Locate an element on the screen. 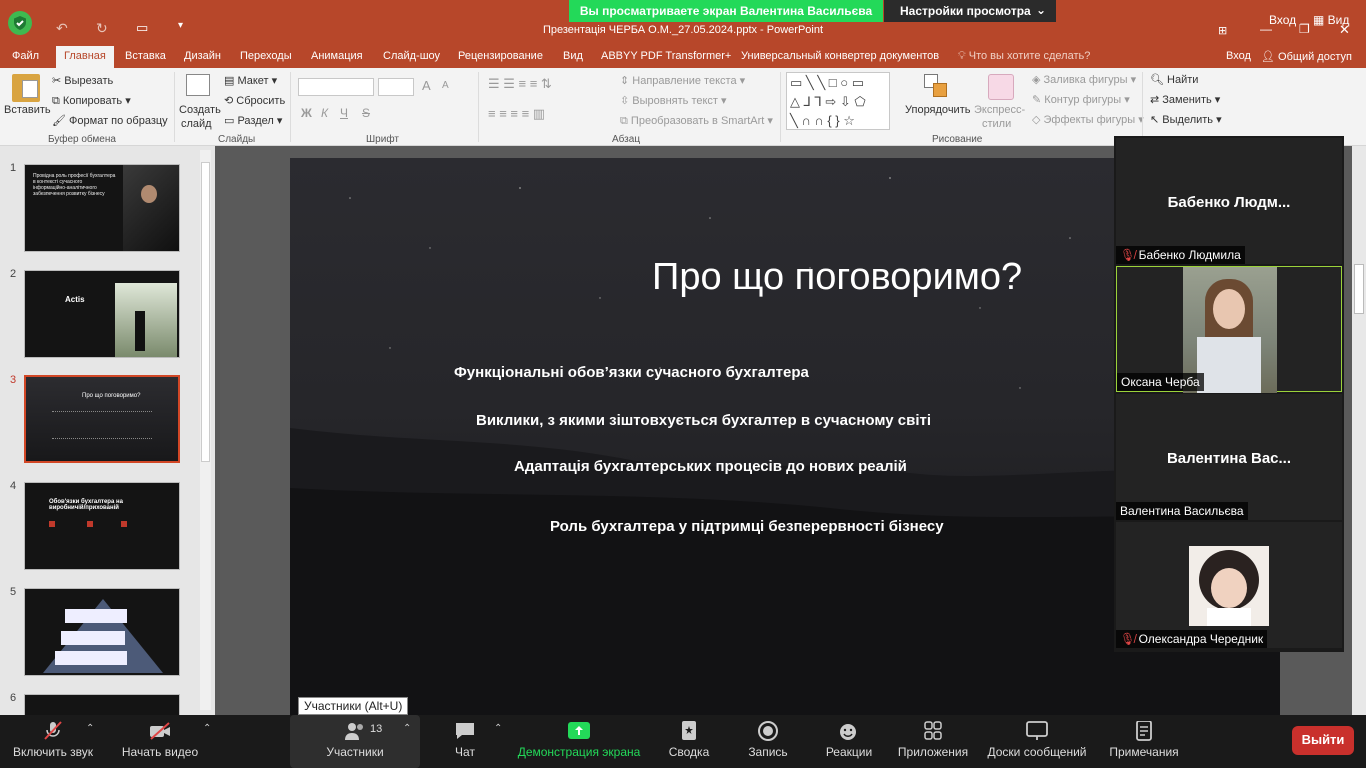 This screenshot has height=768, width=1366. shape-effects-button: ◇ Эффекты фигуры ▾ is located at coordinates (1088, 119).